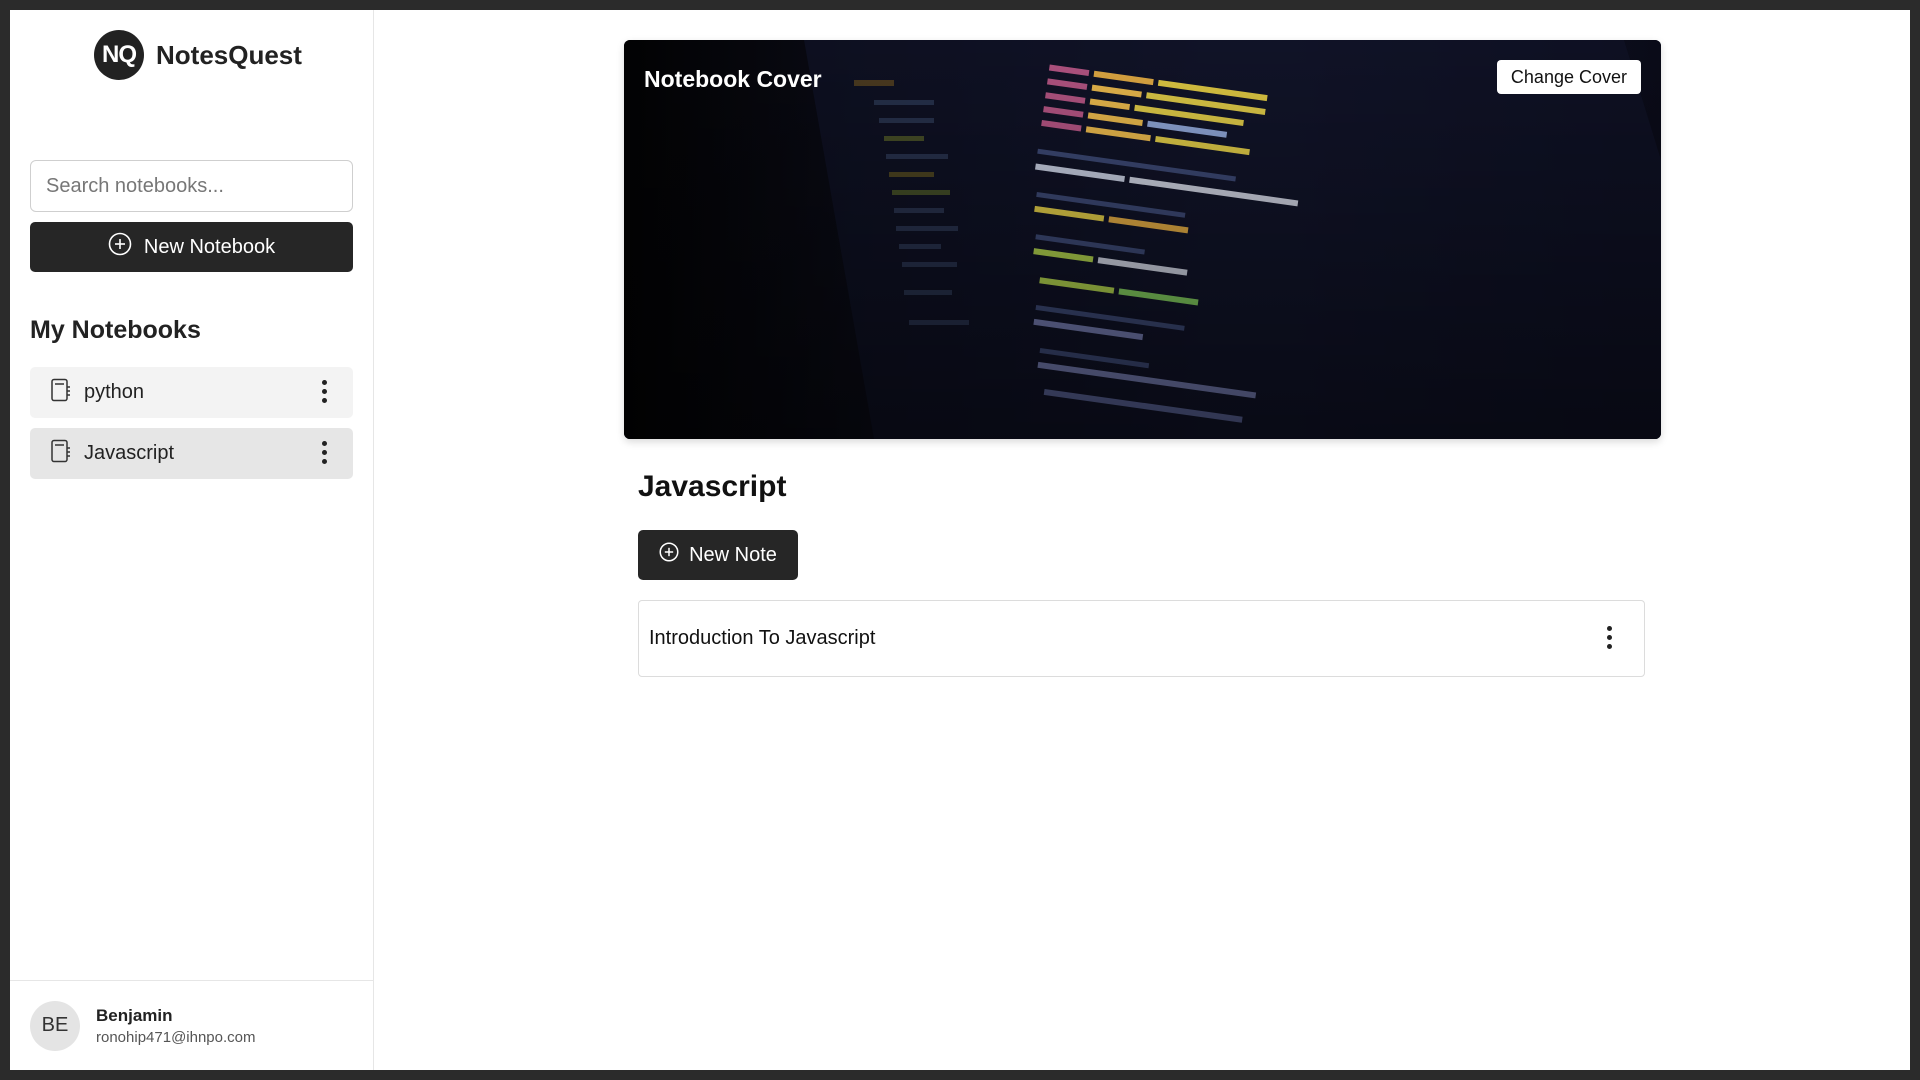  What do you see at coordinates (762, 638) in the screenshot?
I see `note-title: Introduction To Javascript` at bounding box center [762, 638].